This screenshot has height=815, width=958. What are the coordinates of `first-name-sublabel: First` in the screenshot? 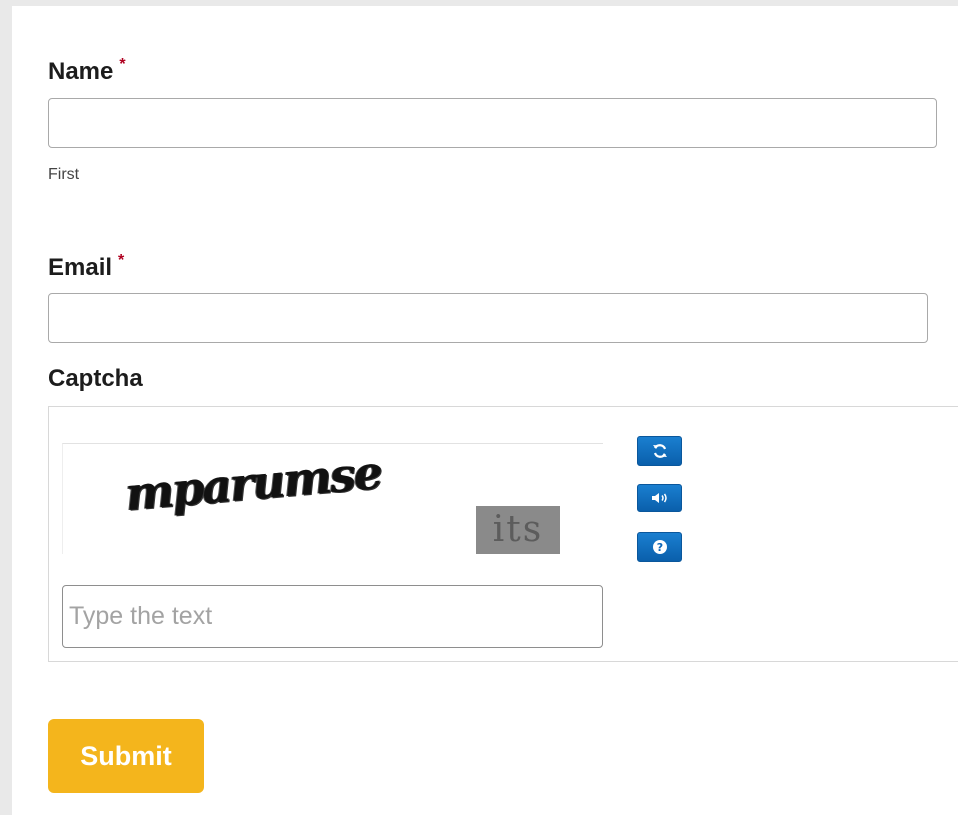 It's located at (64, 174).